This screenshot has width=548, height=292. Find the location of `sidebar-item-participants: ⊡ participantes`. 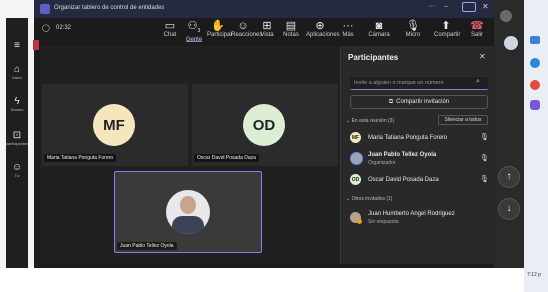

sidebar-item-participants: ⊡ participantes is located at coordinates (17, 138).